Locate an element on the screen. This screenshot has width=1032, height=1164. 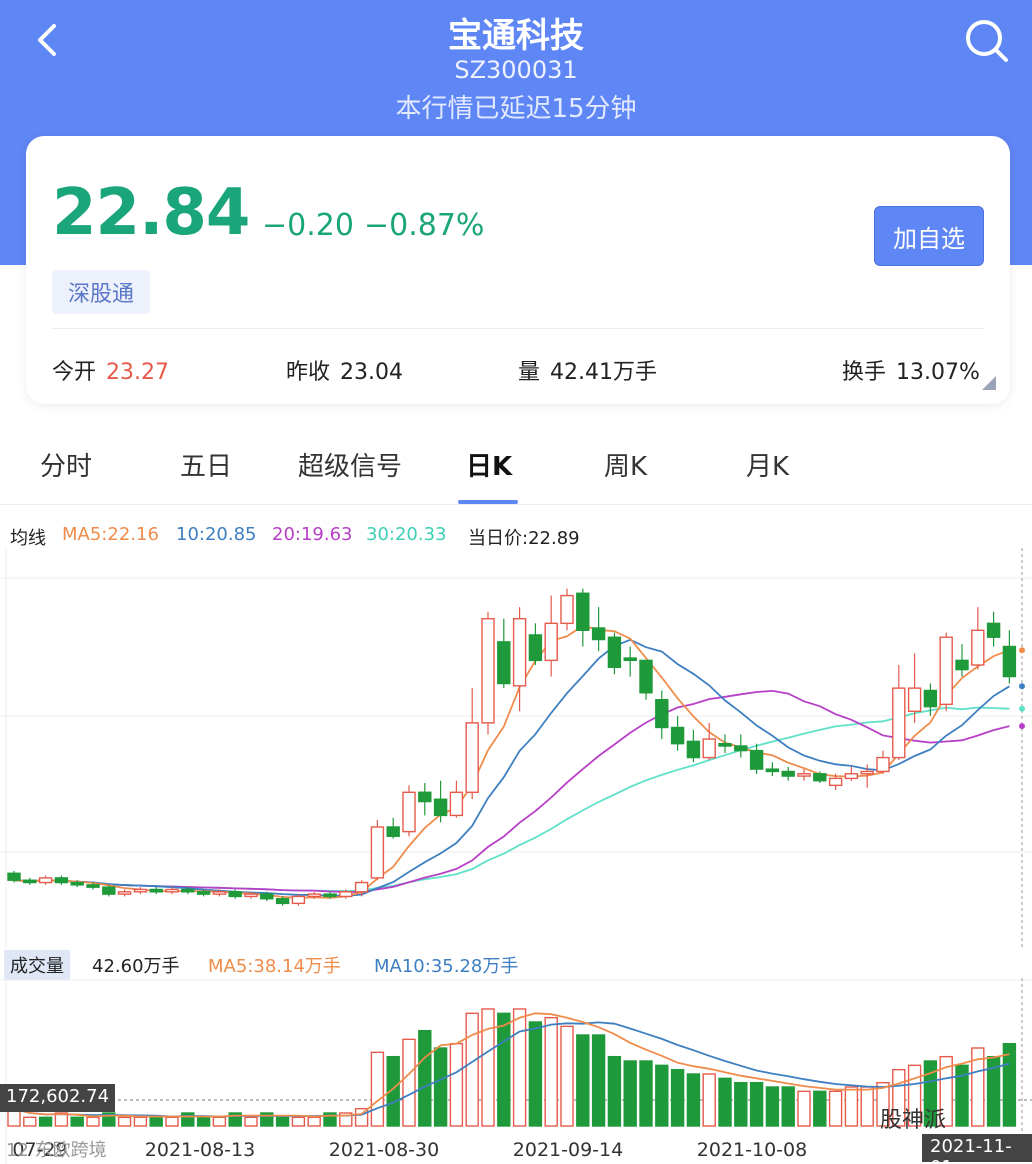
tab-divider is located at coordinates (516, 504).